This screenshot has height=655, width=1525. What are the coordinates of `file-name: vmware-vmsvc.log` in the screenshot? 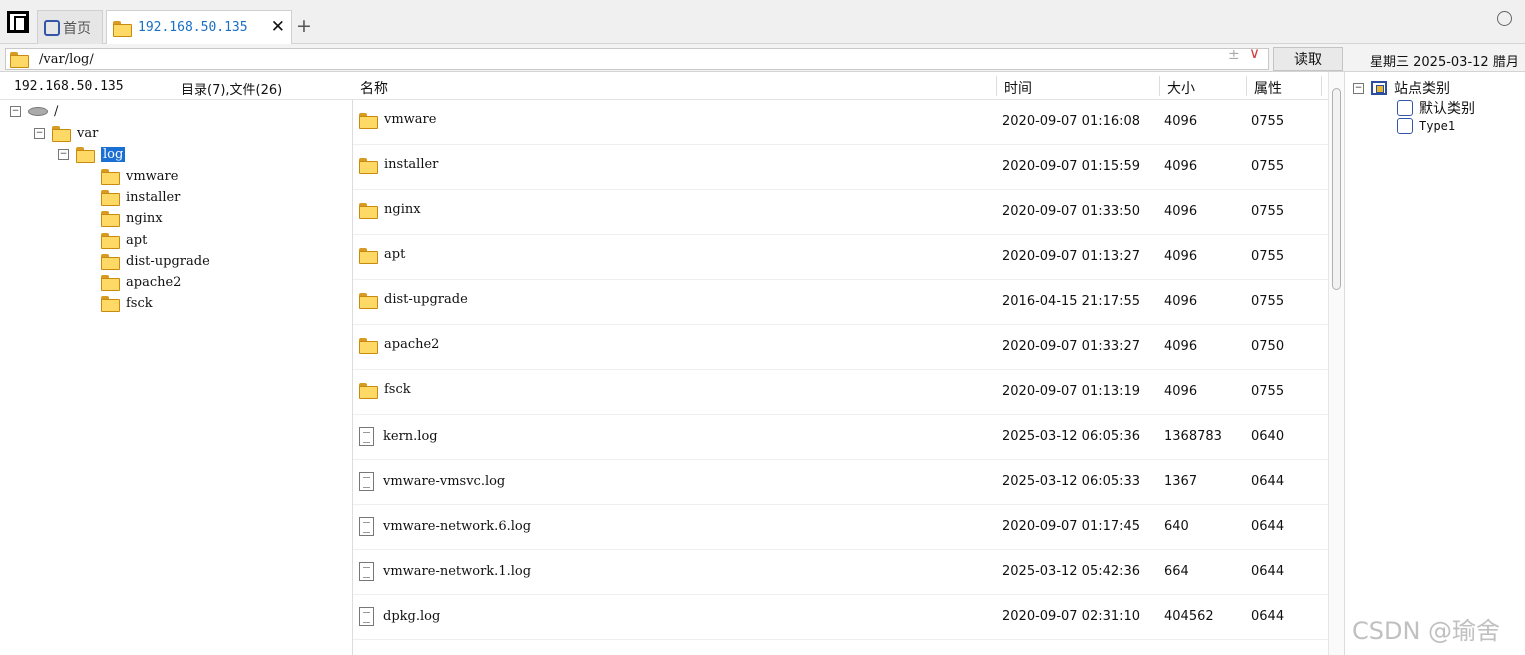 It's located at (444, 481).